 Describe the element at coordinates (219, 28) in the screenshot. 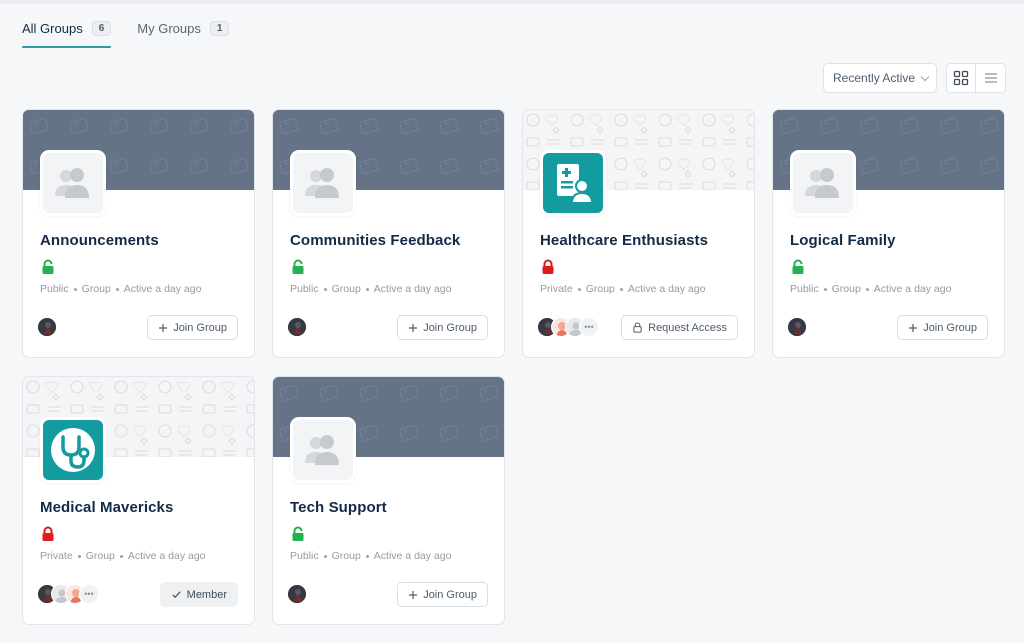

I see `tab-count-badge: 1` at that location.